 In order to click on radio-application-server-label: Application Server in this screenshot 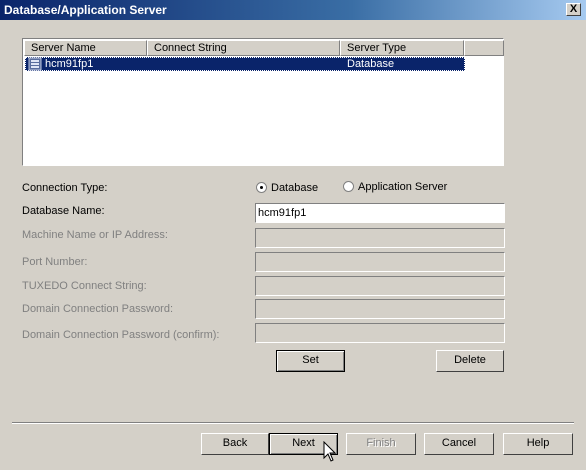, I will do `click(402, 187)`.